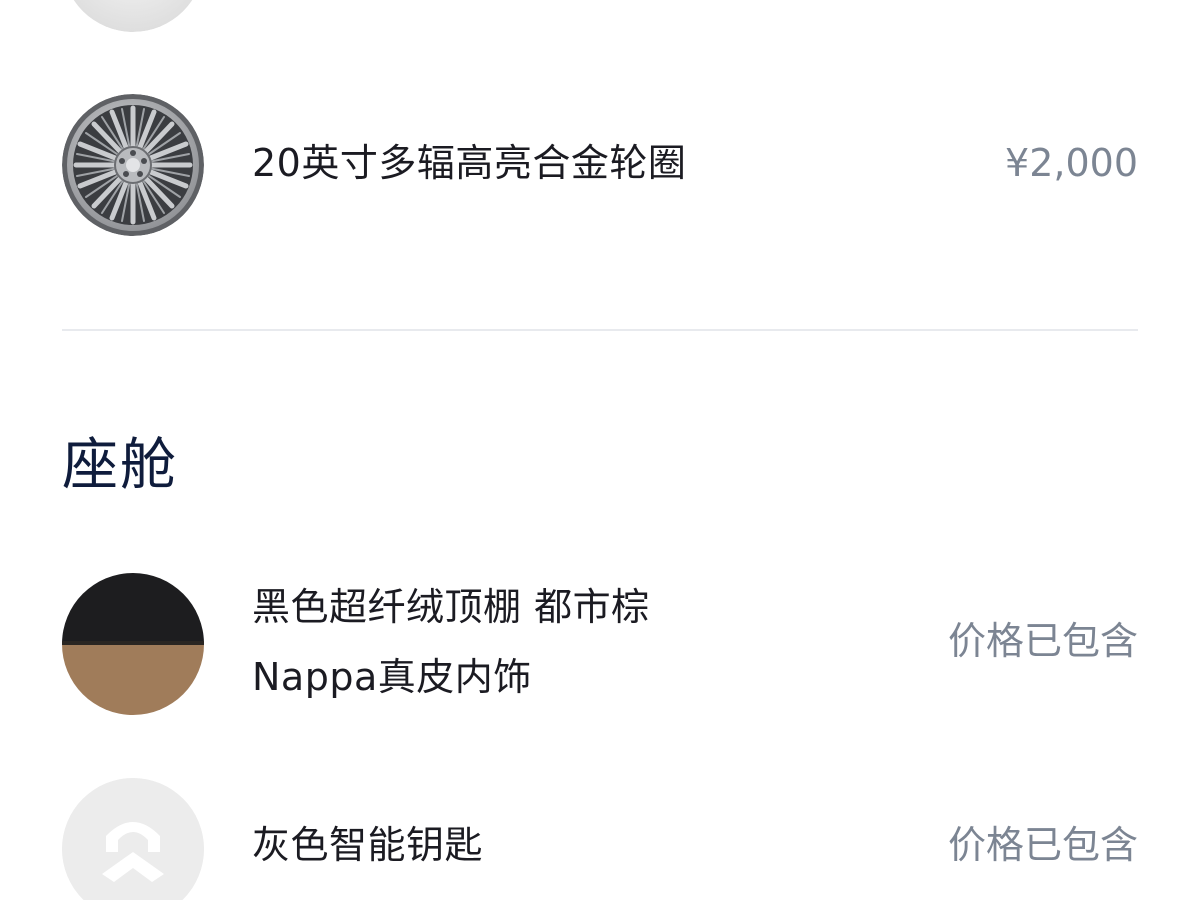 The image size is (1200, 900). I want to click on wheel-option-name: 20英寸多辐高亮合金轮圈, so click(469, 163).